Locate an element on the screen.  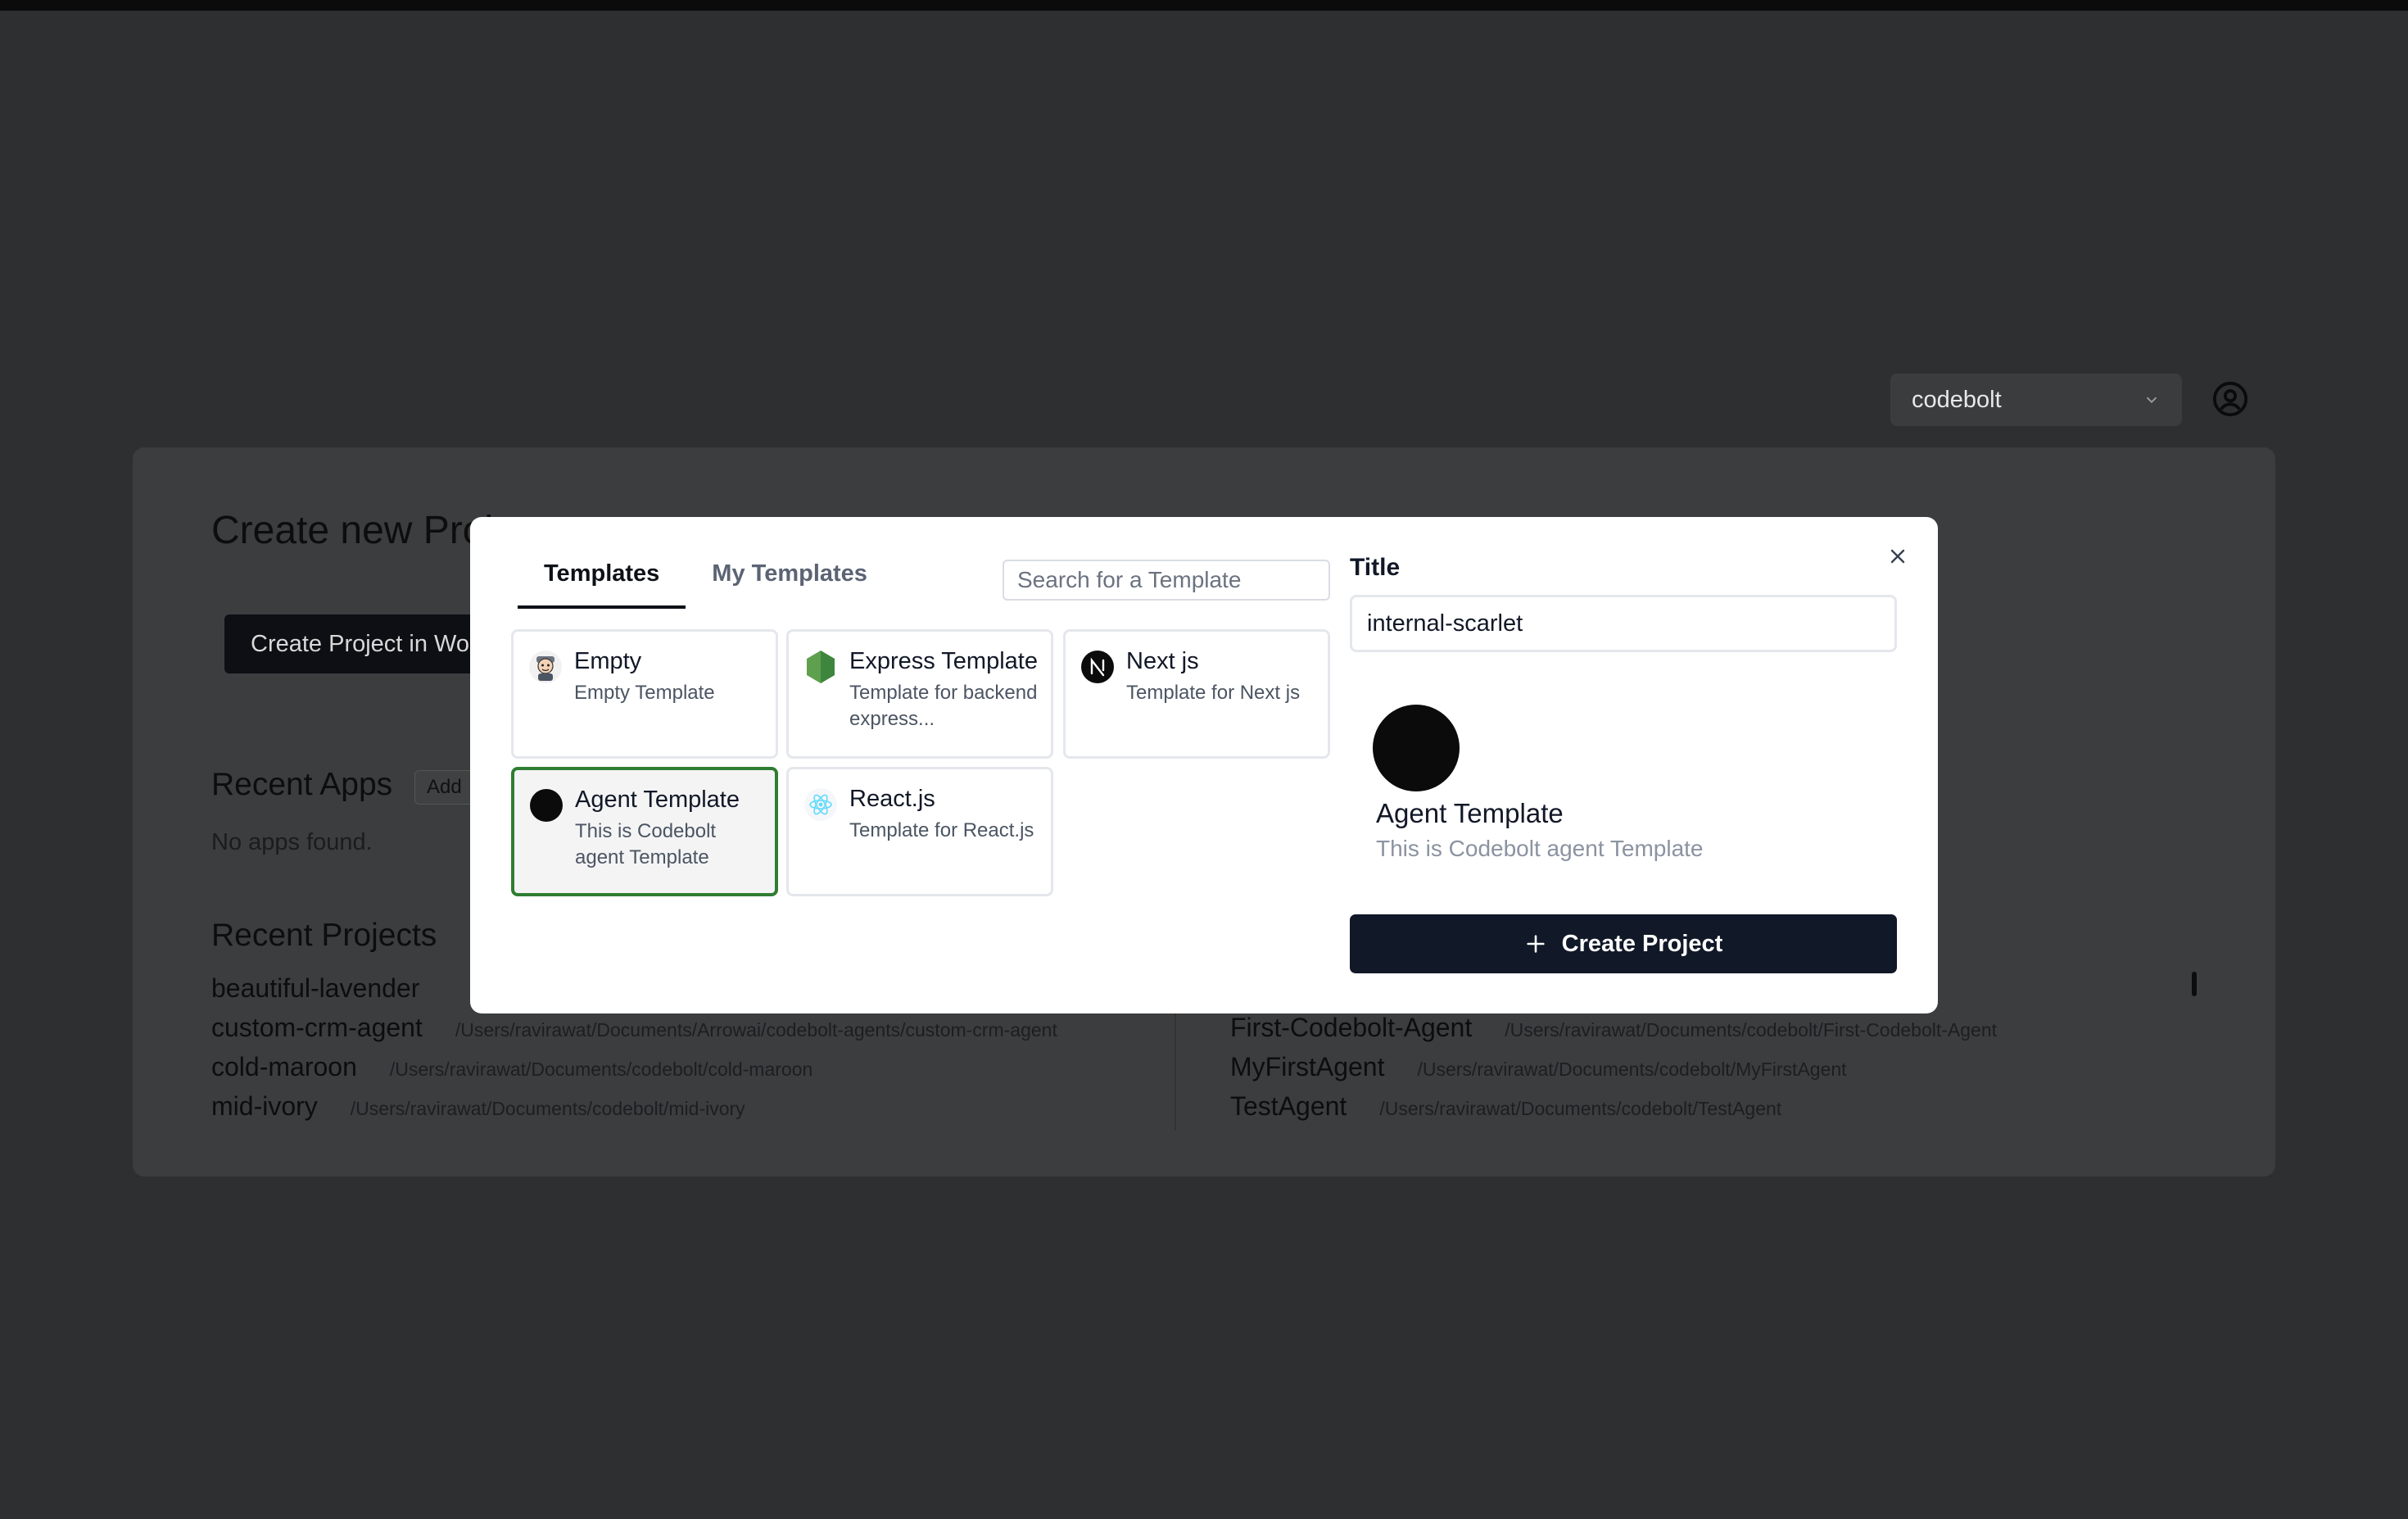
tab-my-templates: My Templates is located at coordinates (790, 581).